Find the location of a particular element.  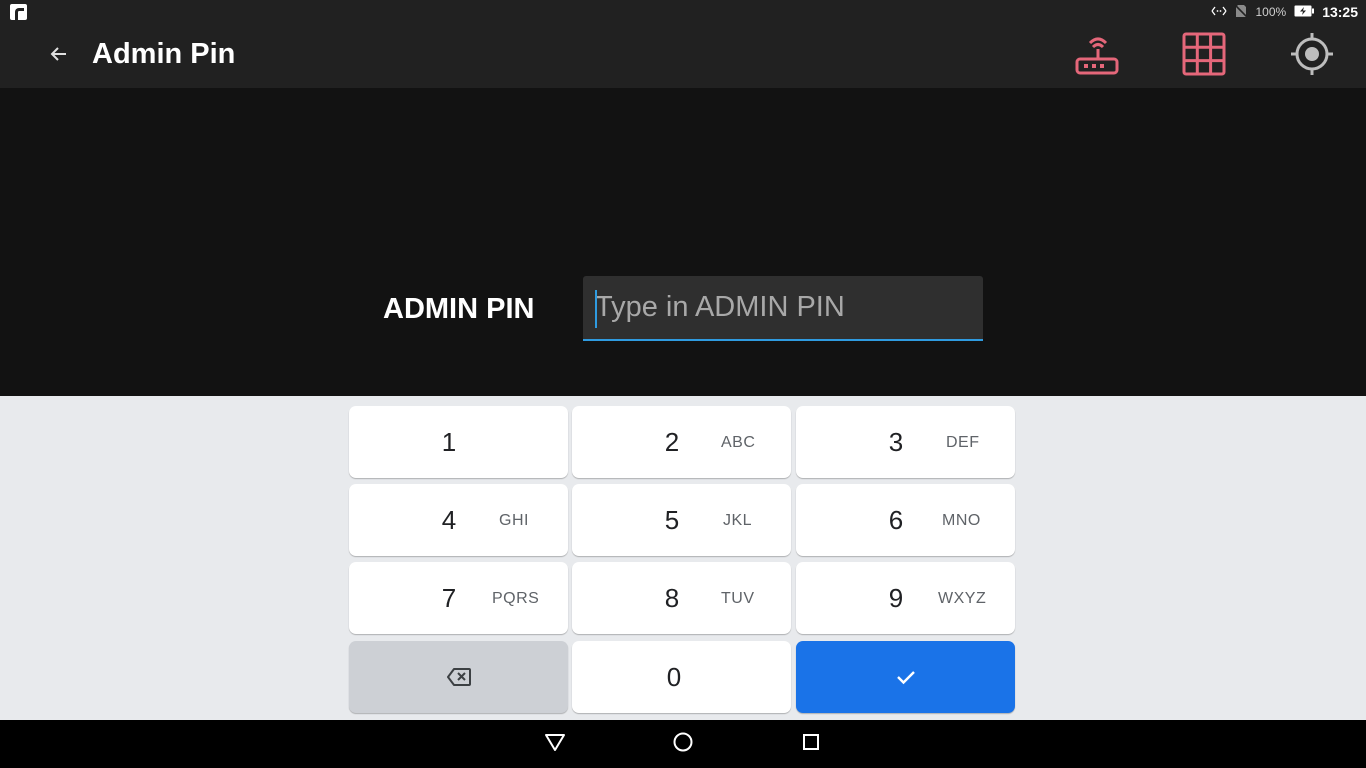

locate-button is located at coordinates (1312, 56).